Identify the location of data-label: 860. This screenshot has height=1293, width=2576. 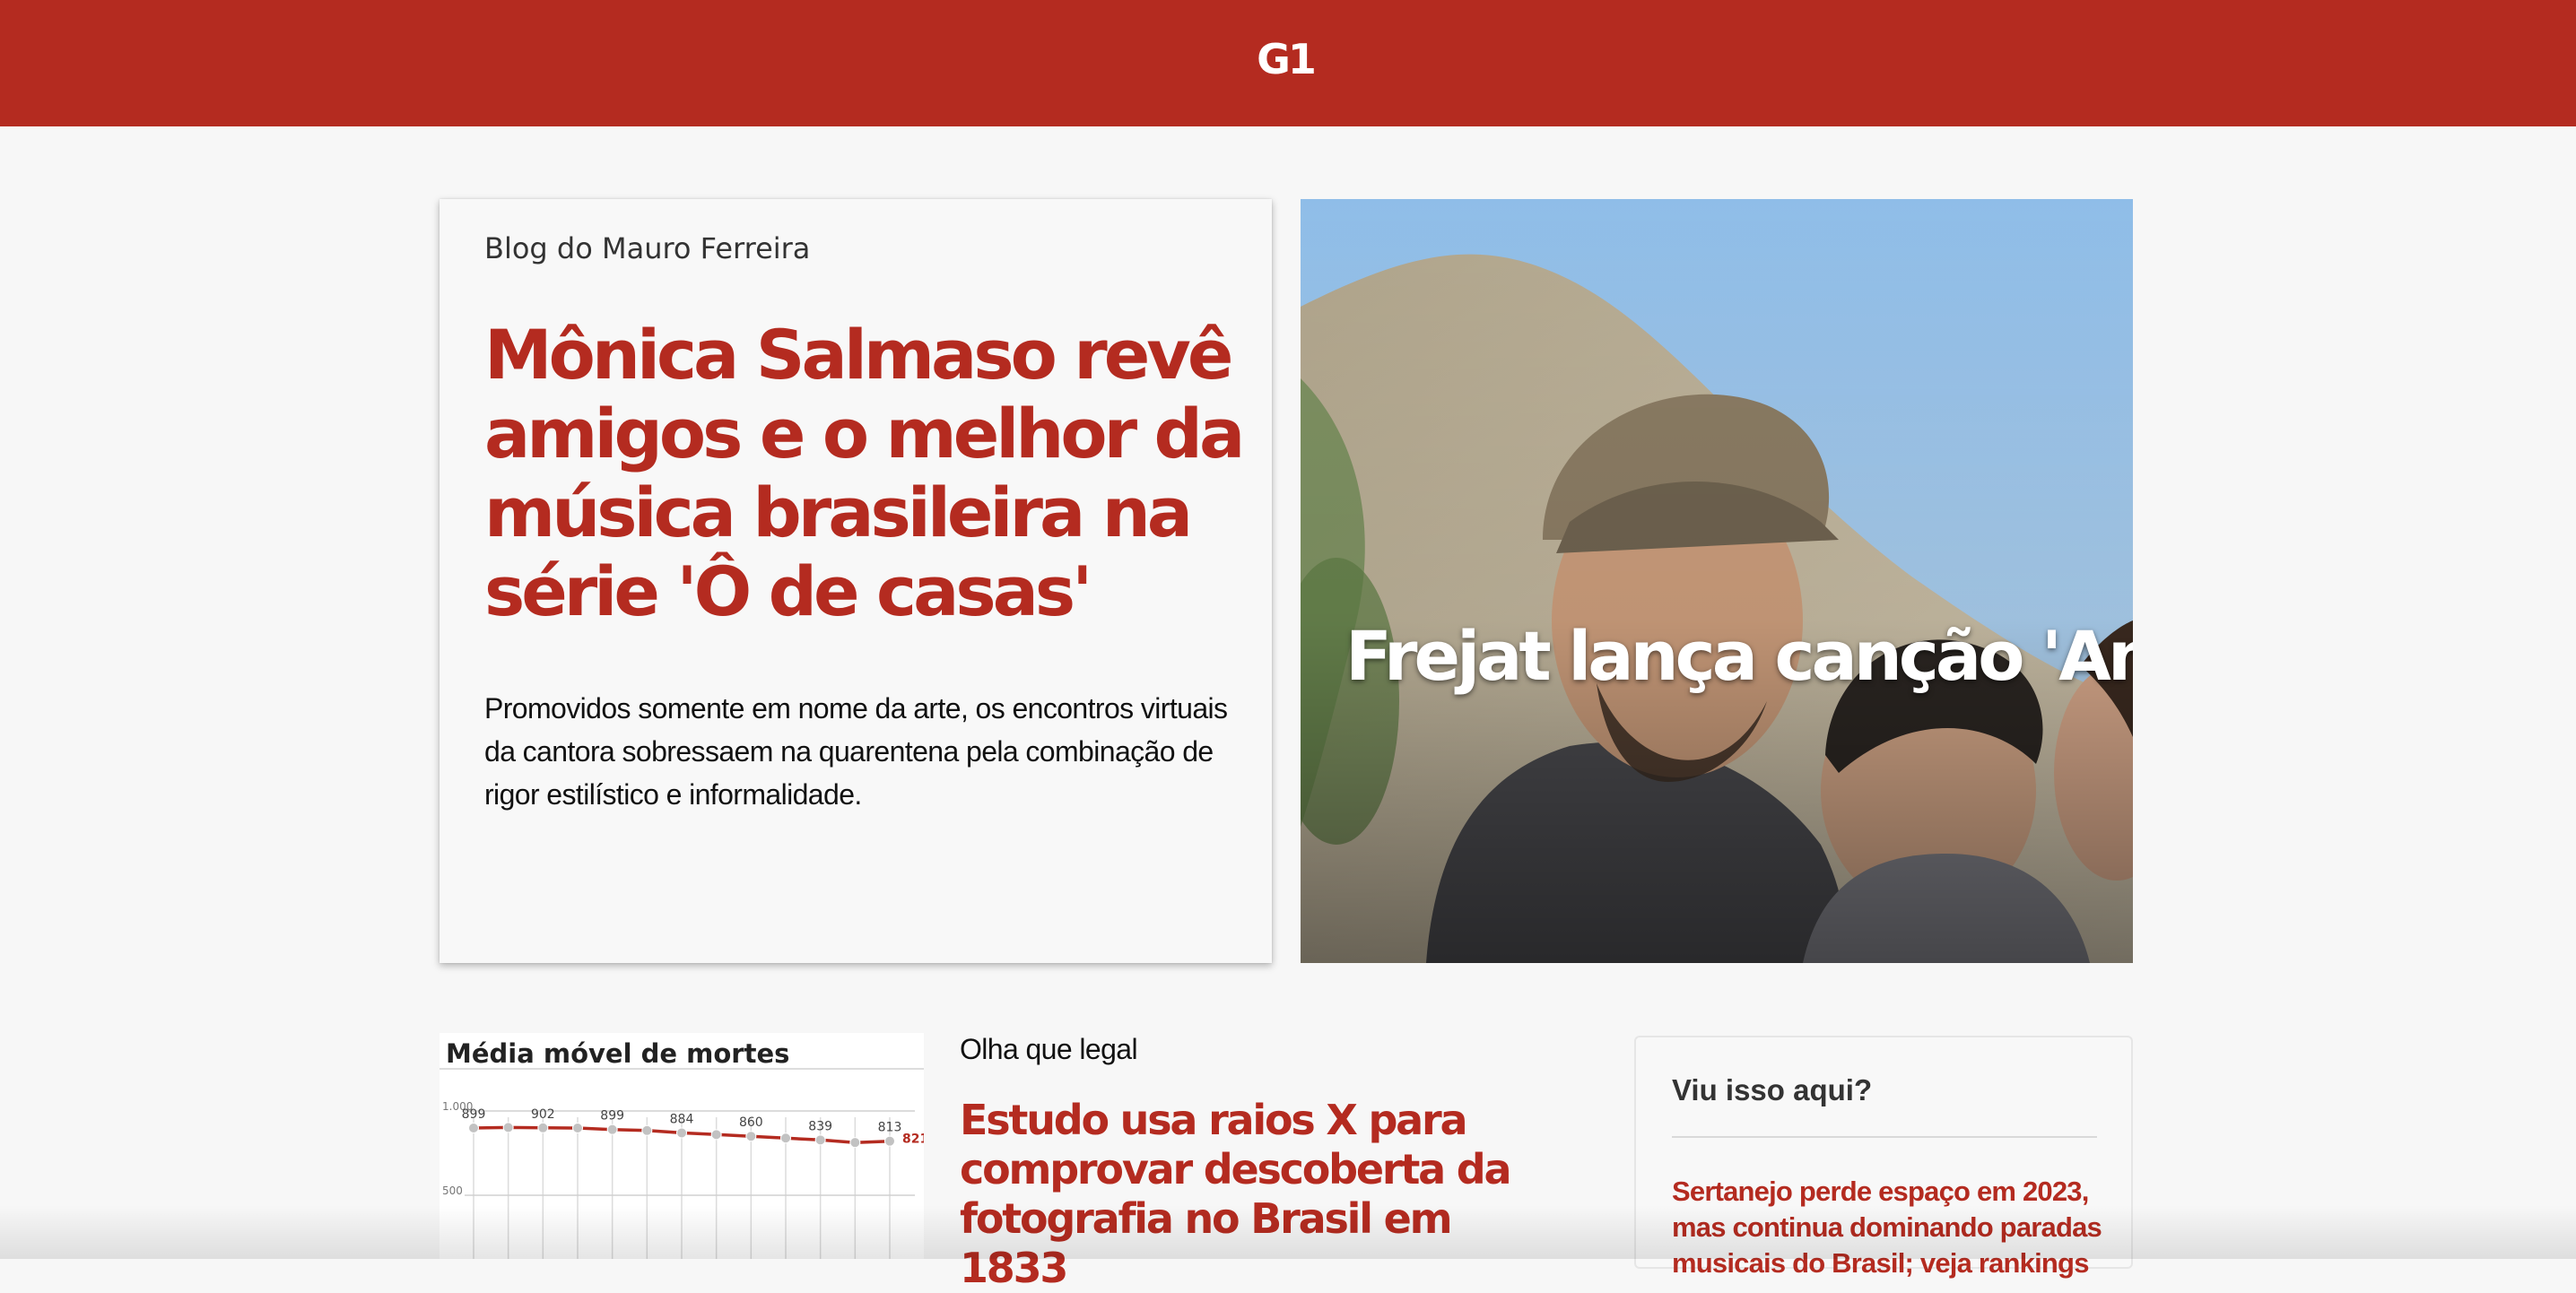
(751, 1122).